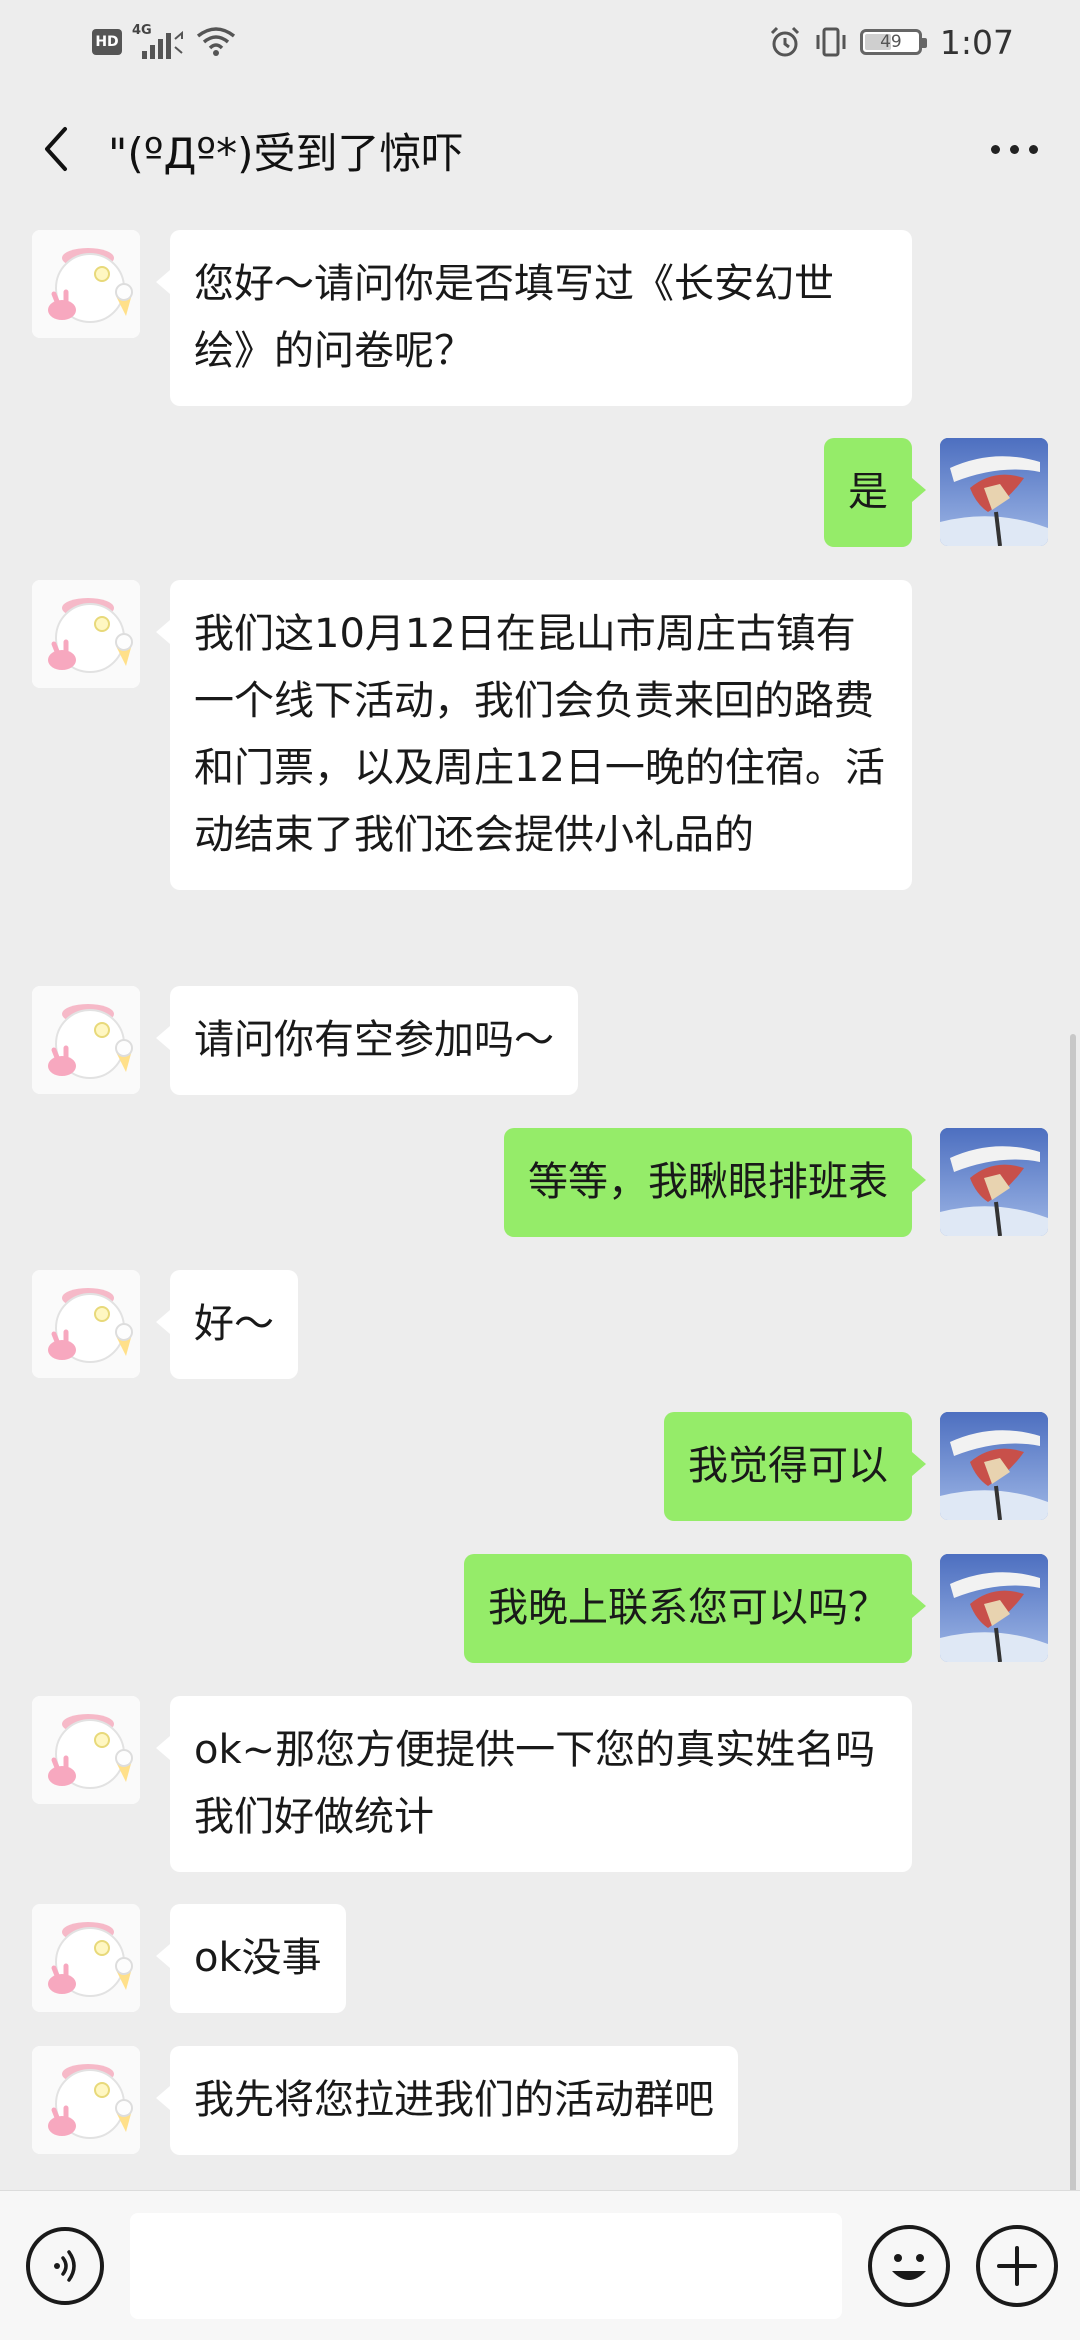  Describe the element at coordinates (367, 1040) in the screenshot. I see `message-bubble-received: 请问你有空参加吗～` at that location.